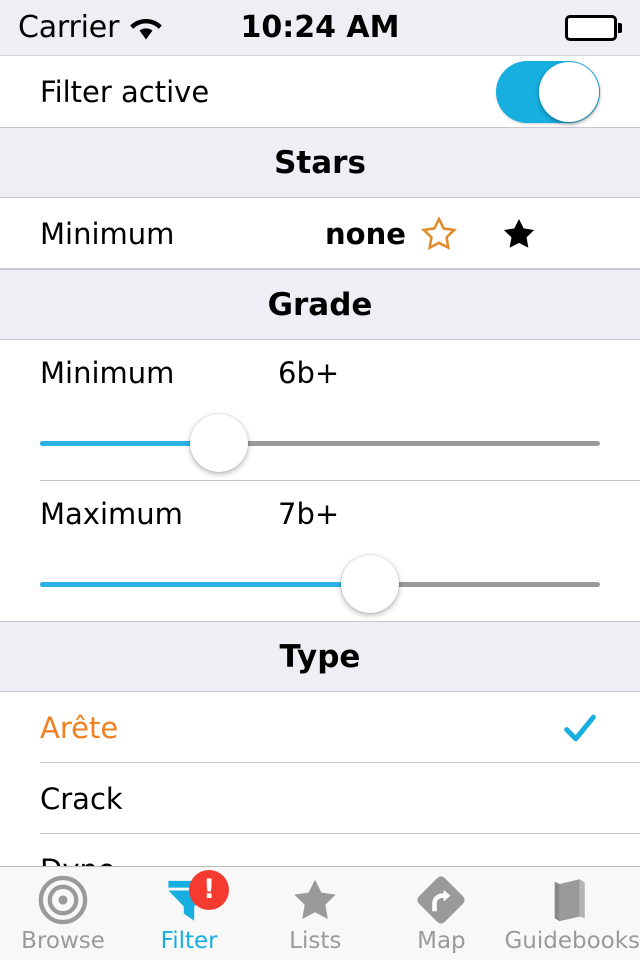 This screenshot has height=960, width=640. What do you see at coordinates (320, 233) in the screenshot?
I see `stars-minimum-row: Minimum none` at bounding box center [320, 233].